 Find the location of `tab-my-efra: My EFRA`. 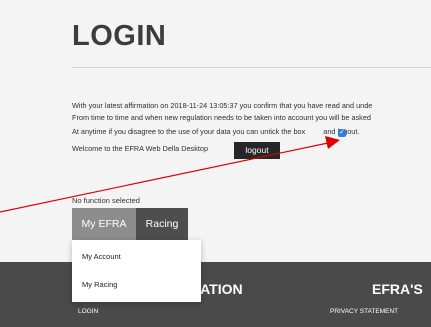

tab-my-efra: My EFRA is located at coordinates (104, 224).